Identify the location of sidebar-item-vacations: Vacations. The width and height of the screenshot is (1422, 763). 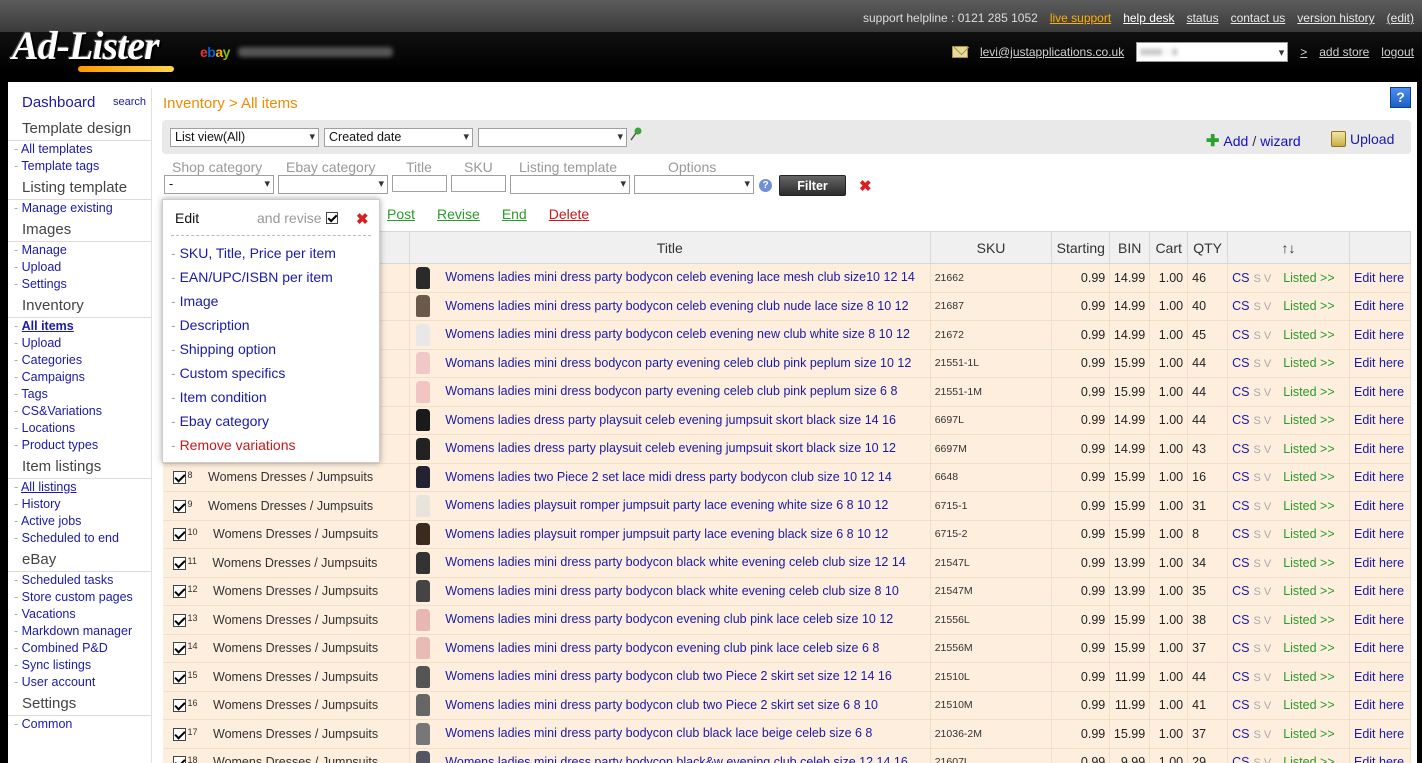
(49, 614).